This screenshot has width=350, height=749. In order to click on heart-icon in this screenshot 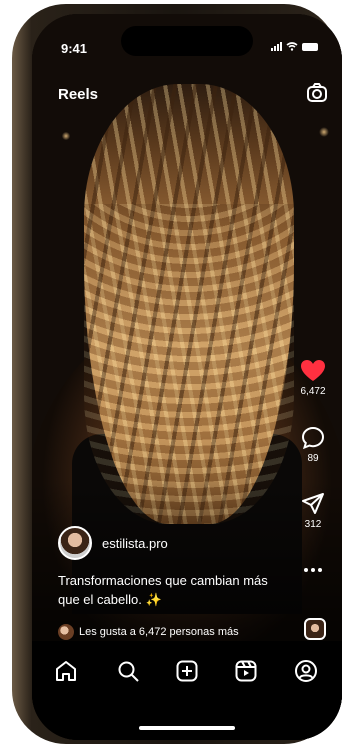, I will do `click(313, 370)`.